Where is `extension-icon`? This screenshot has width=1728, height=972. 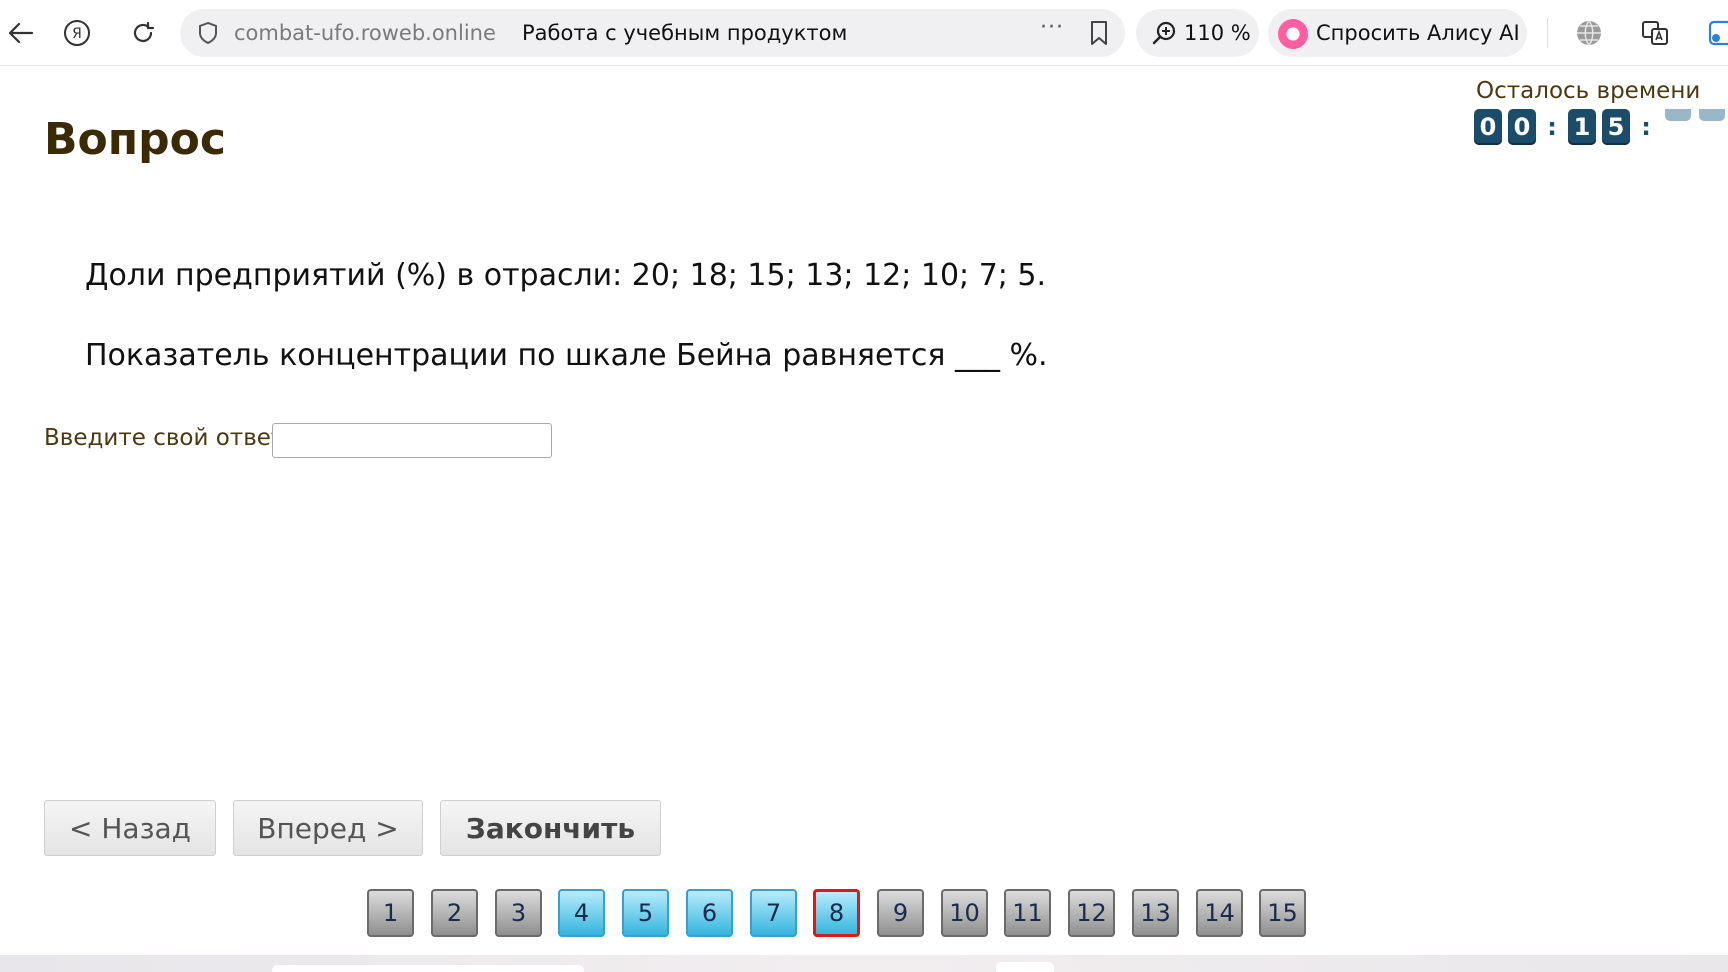 extension-icon is located at coordinates (1714, 33).